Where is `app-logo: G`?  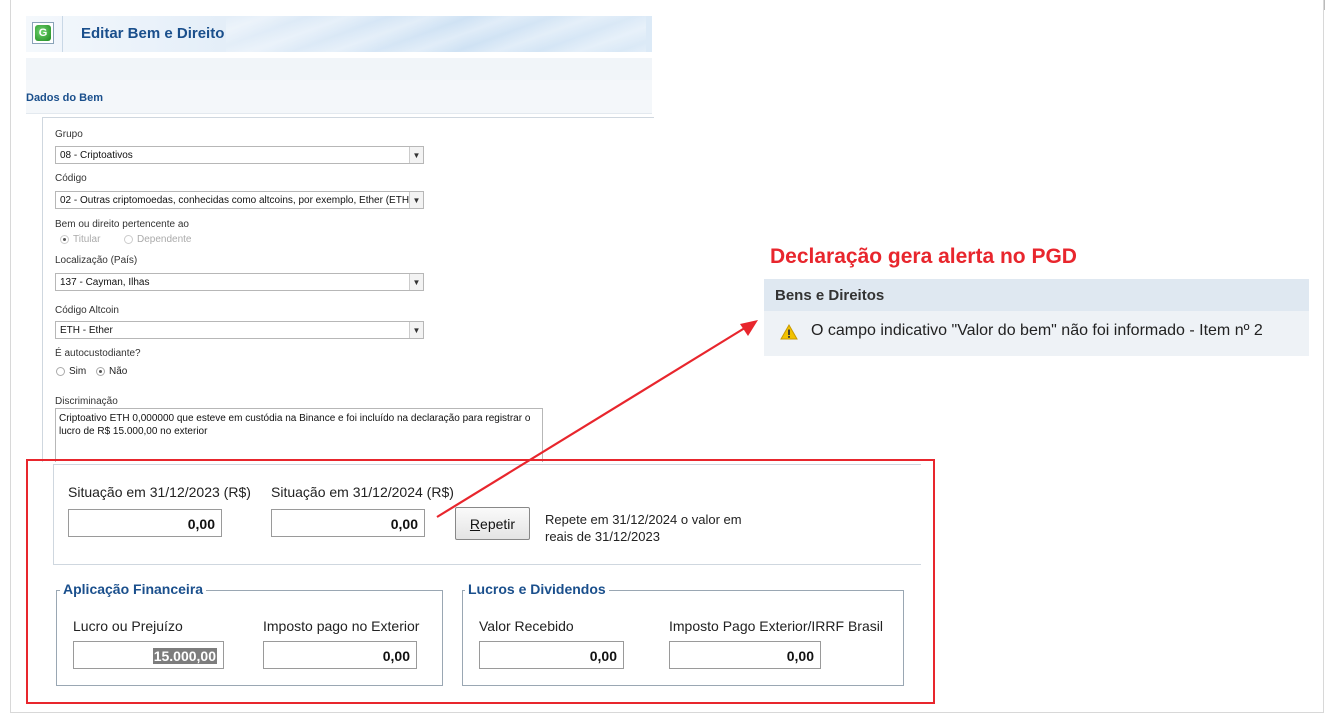 app-logo: G is located at coordinates (43, 33).